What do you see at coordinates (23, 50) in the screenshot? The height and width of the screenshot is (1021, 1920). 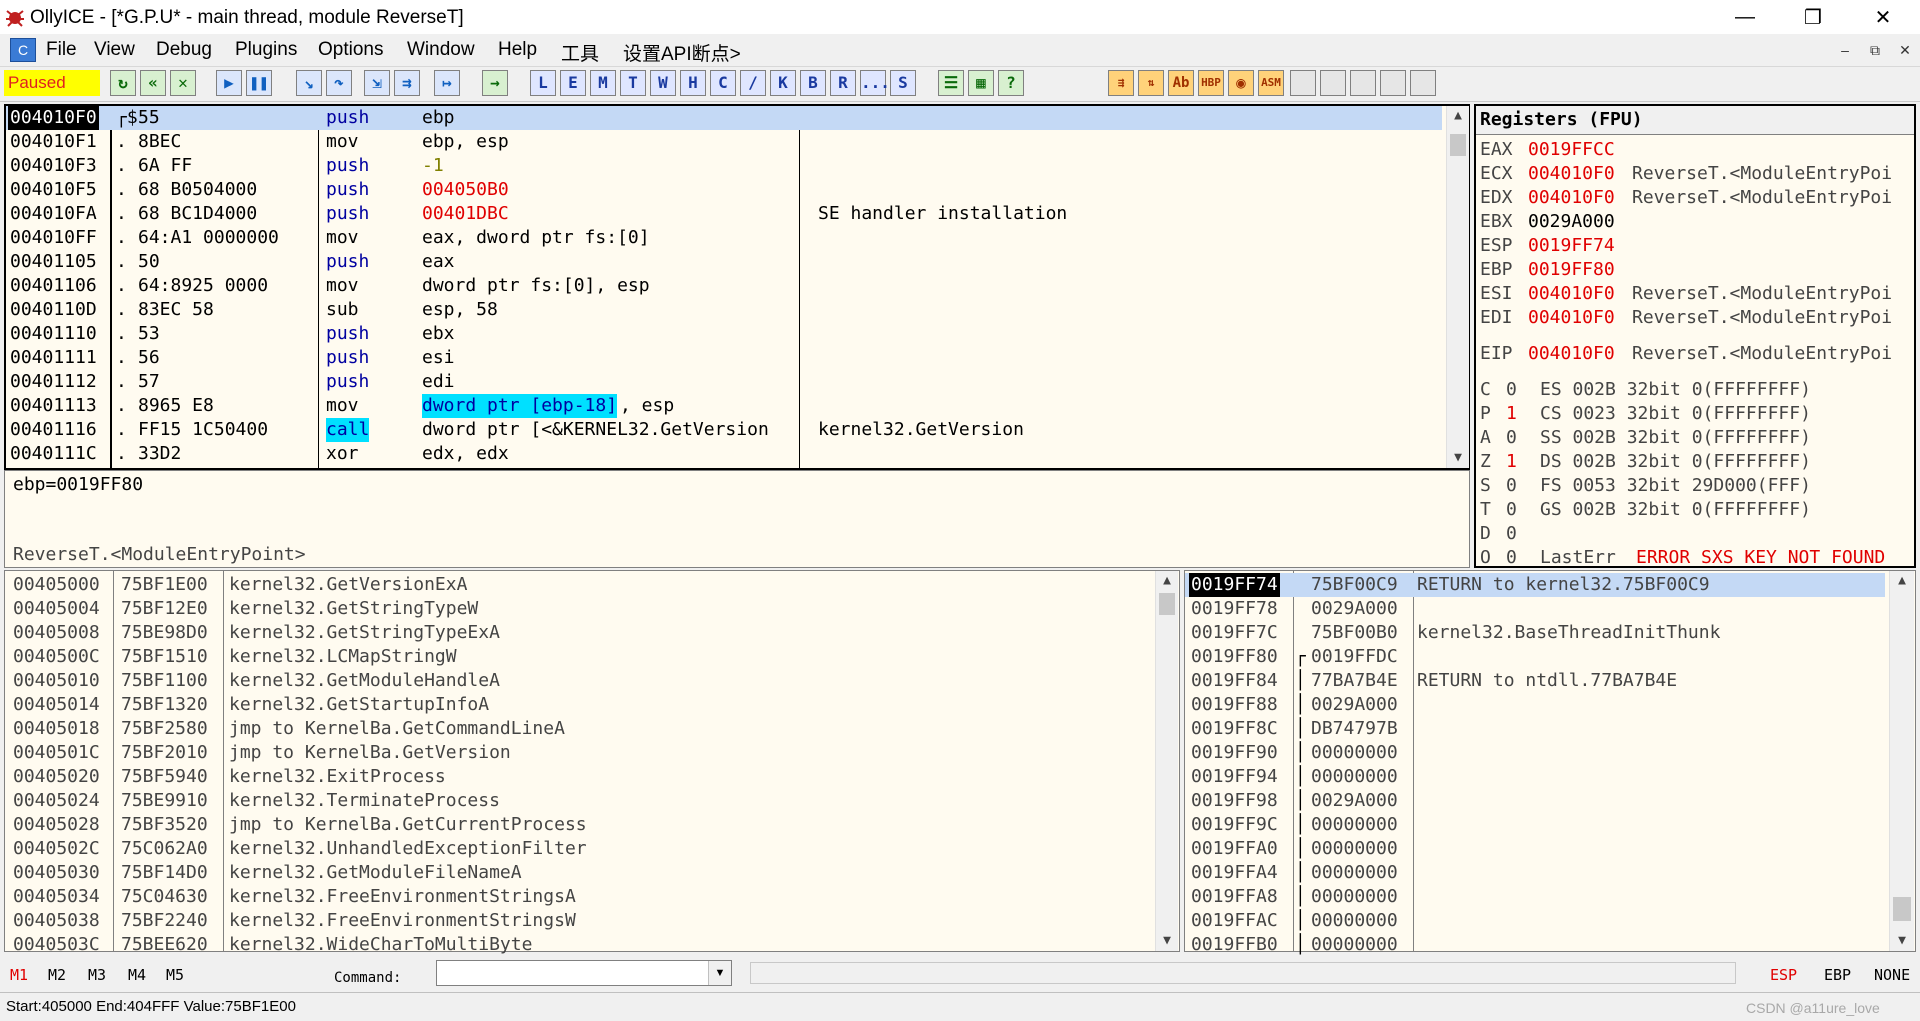 I see `cpu-window-icon: C` at bounding box center [23, 50].